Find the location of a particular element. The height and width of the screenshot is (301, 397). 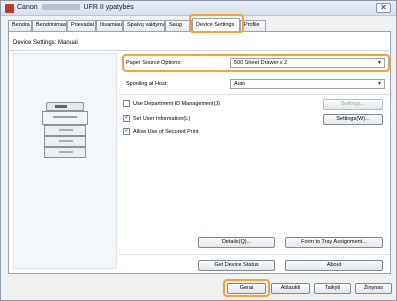

window-title-prefix: Canon is located at coordinates (27, 7).